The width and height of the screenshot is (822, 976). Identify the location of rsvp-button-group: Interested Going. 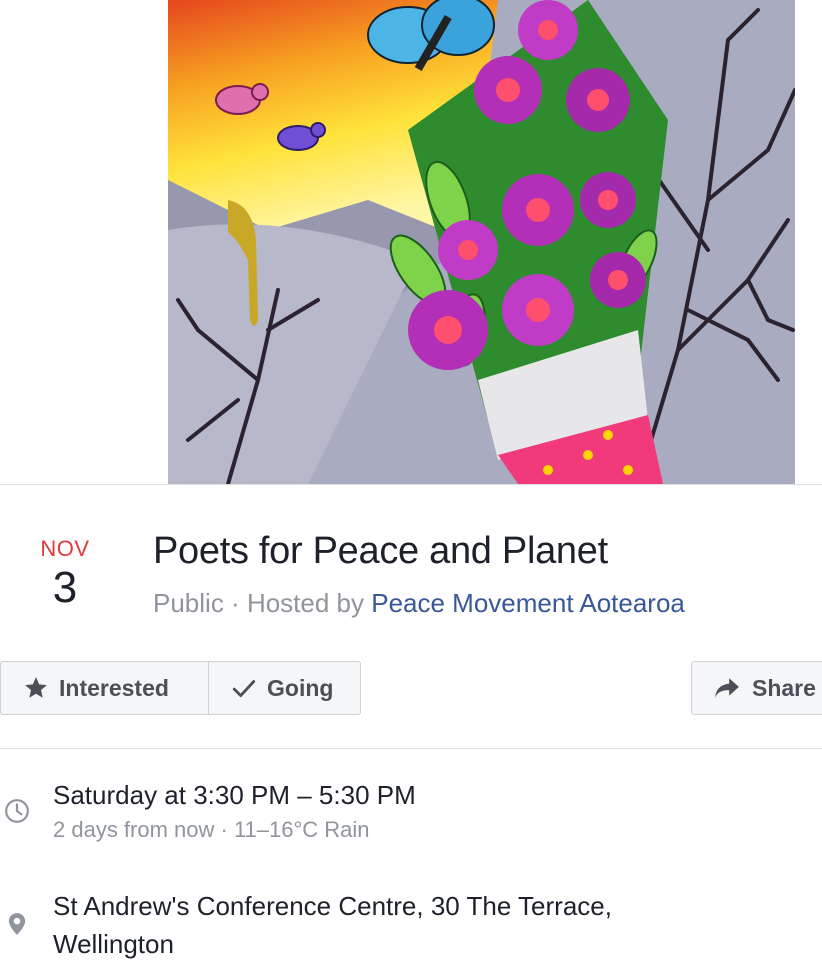
(180, 688).